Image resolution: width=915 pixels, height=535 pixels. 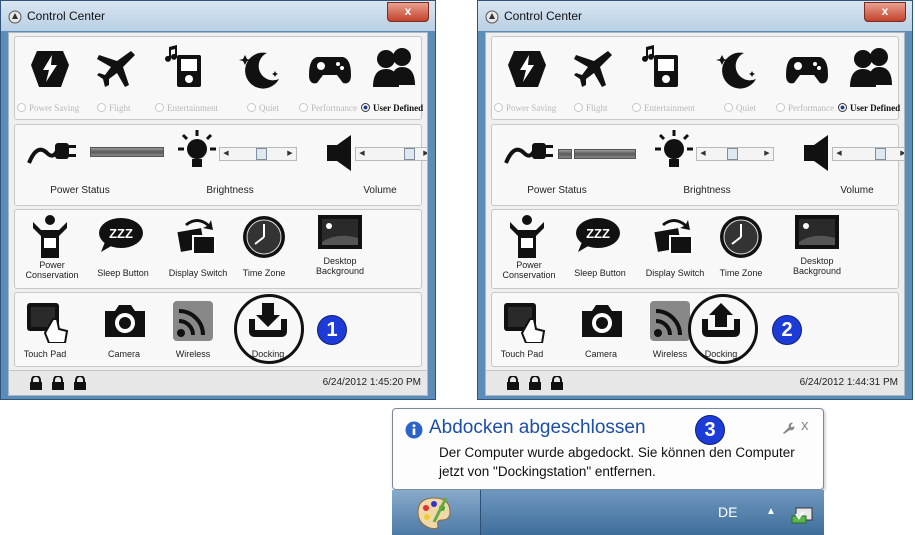 What do you see at coordinates (565, 154) in the screenshot?
I see `dock-power-segment` at bounding box center [565, 154].